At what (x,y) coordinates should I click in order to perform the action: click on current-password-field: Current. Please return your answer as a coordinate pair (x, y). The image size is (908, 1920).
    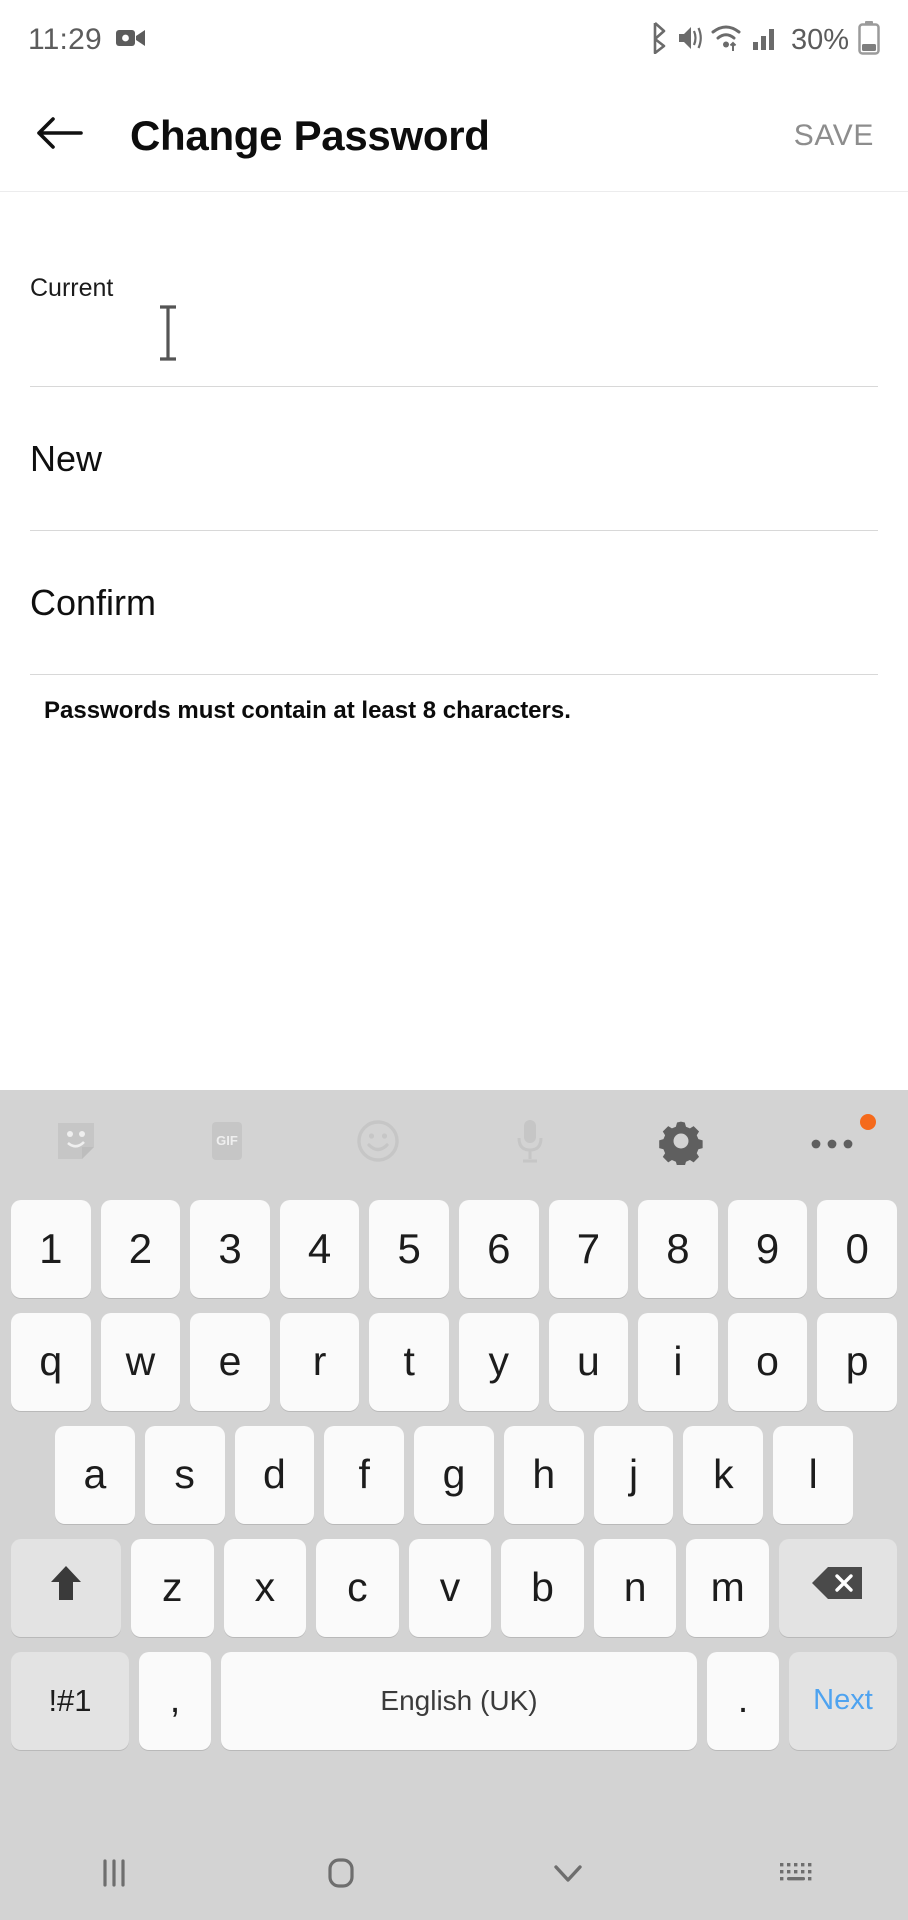
    Looking at the image, I should click on (454, 289).